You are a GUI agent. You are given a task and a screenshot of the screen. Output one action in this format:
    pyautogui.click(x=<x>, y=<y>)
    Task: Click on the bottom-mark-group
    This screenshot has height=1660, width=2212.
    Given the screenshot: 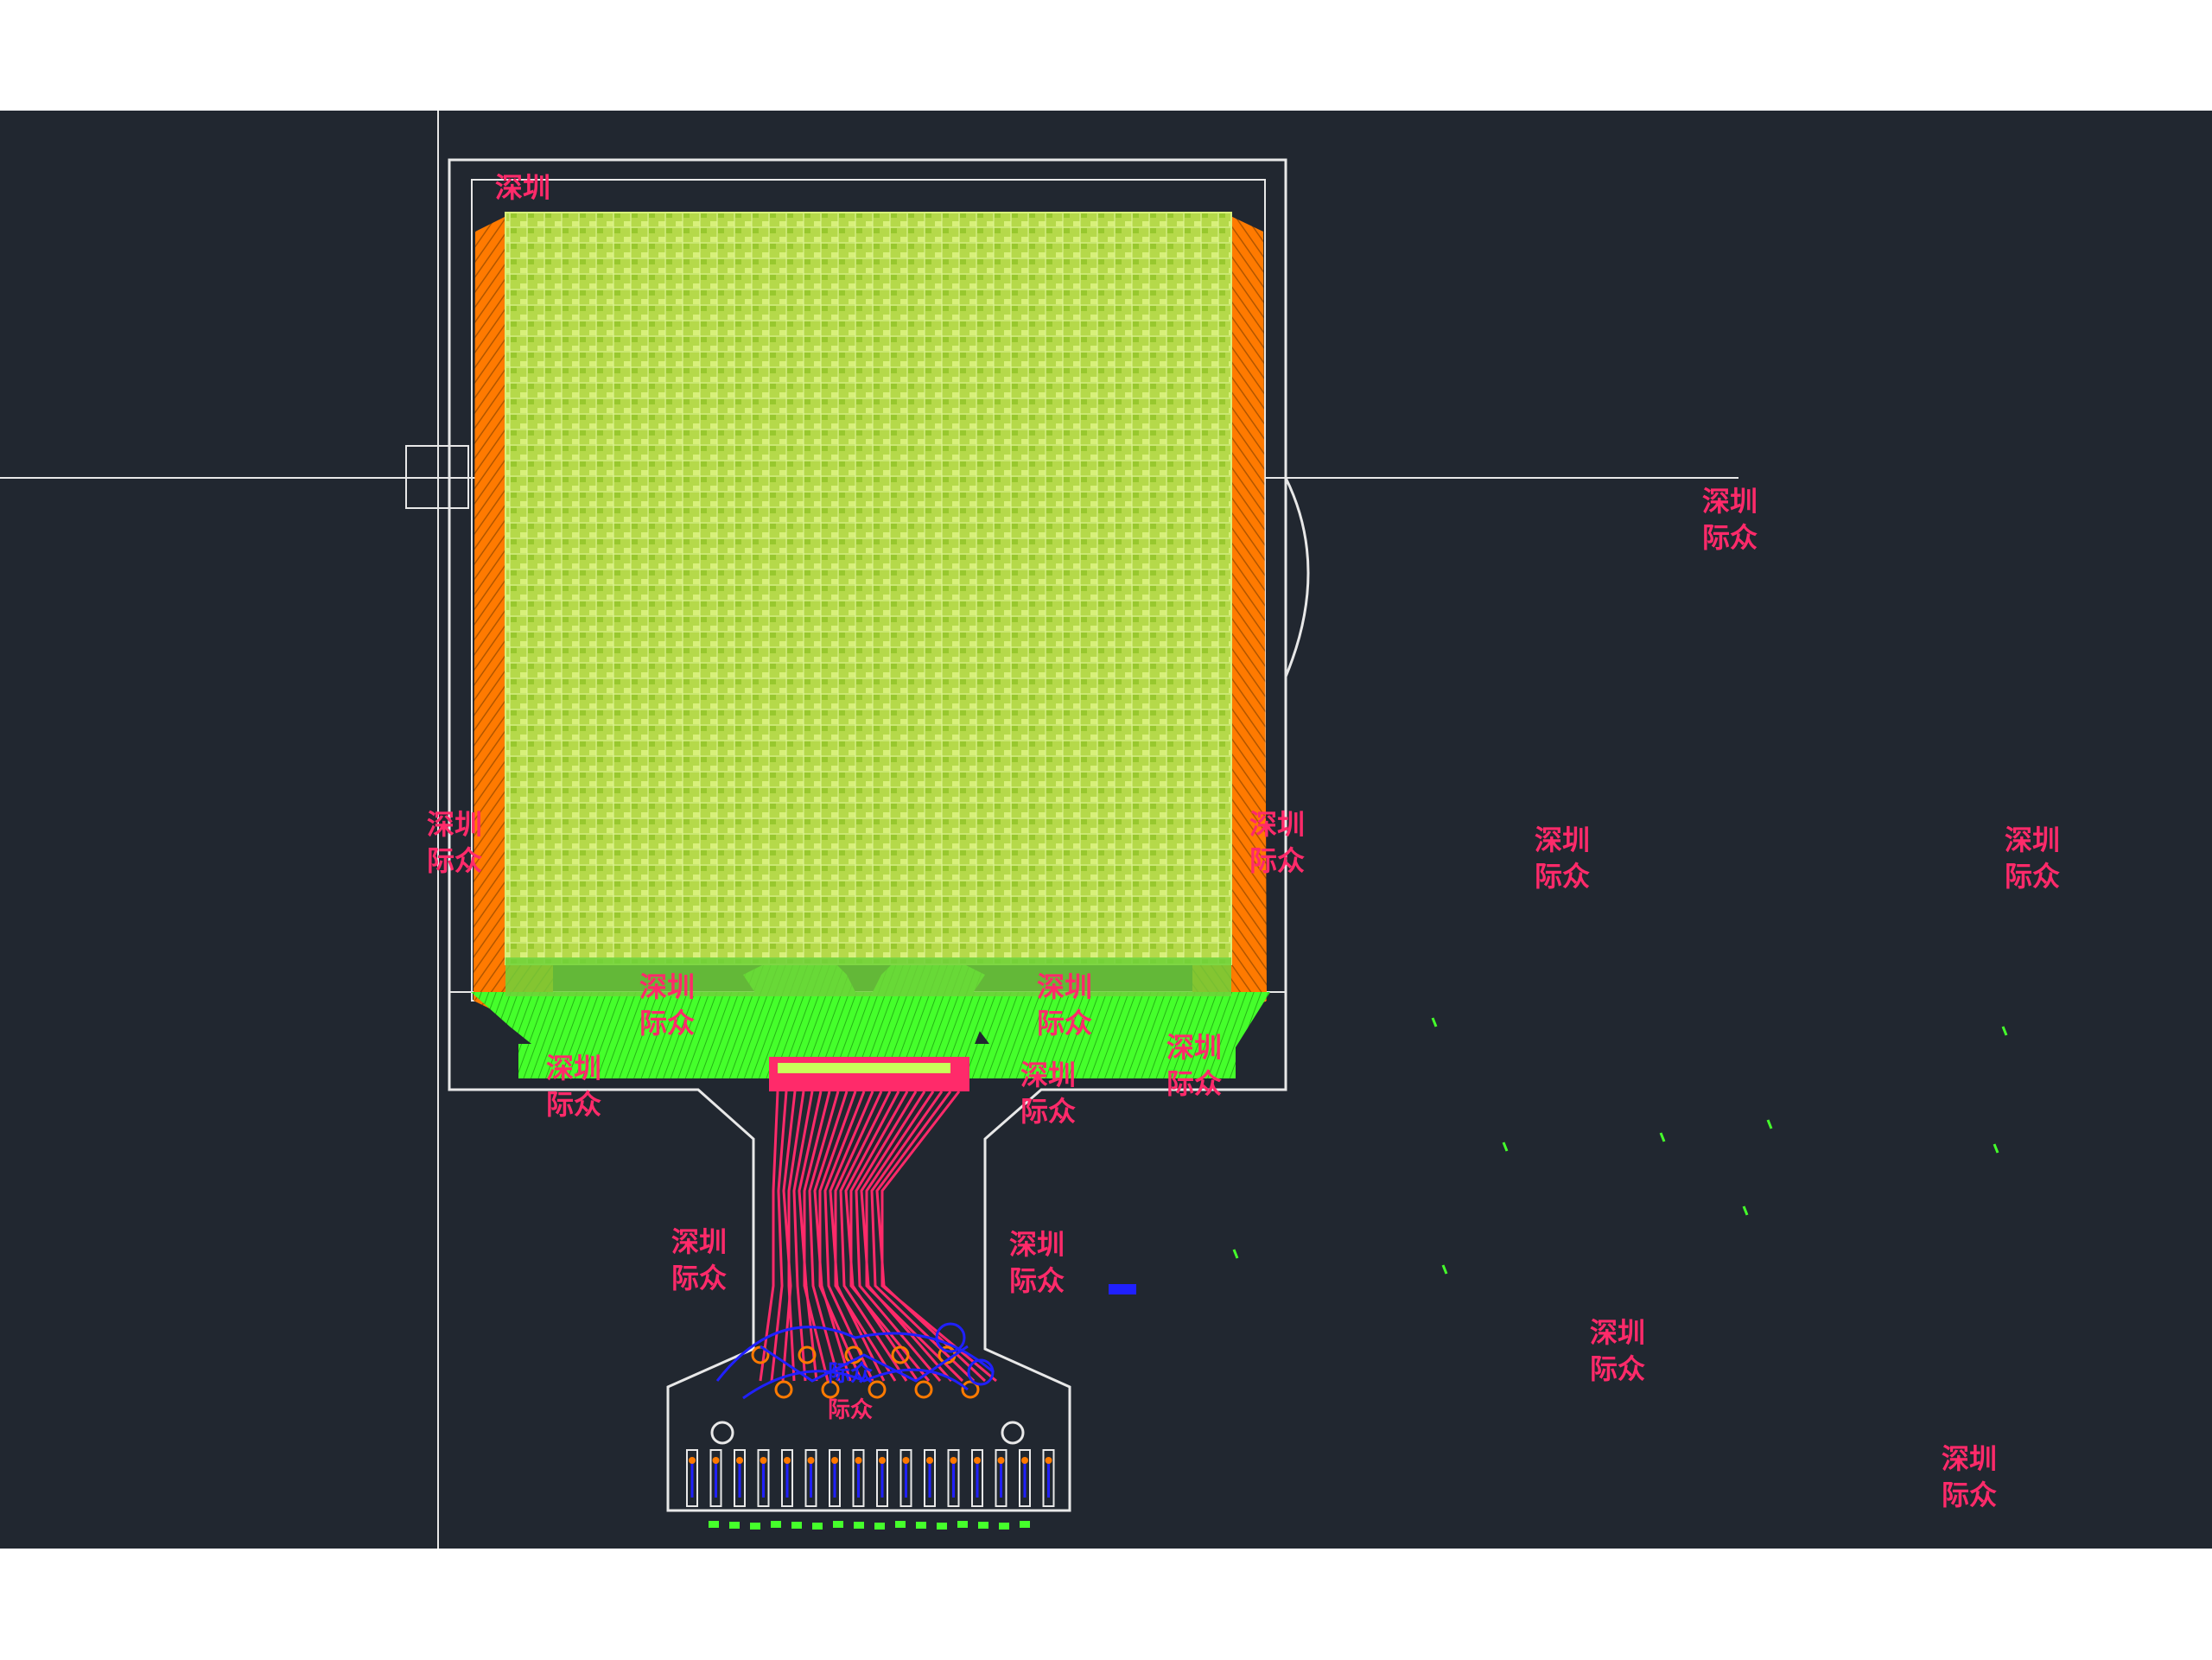 What is the action you would take?
    pyautogui.click(x=869, y=1525)
    